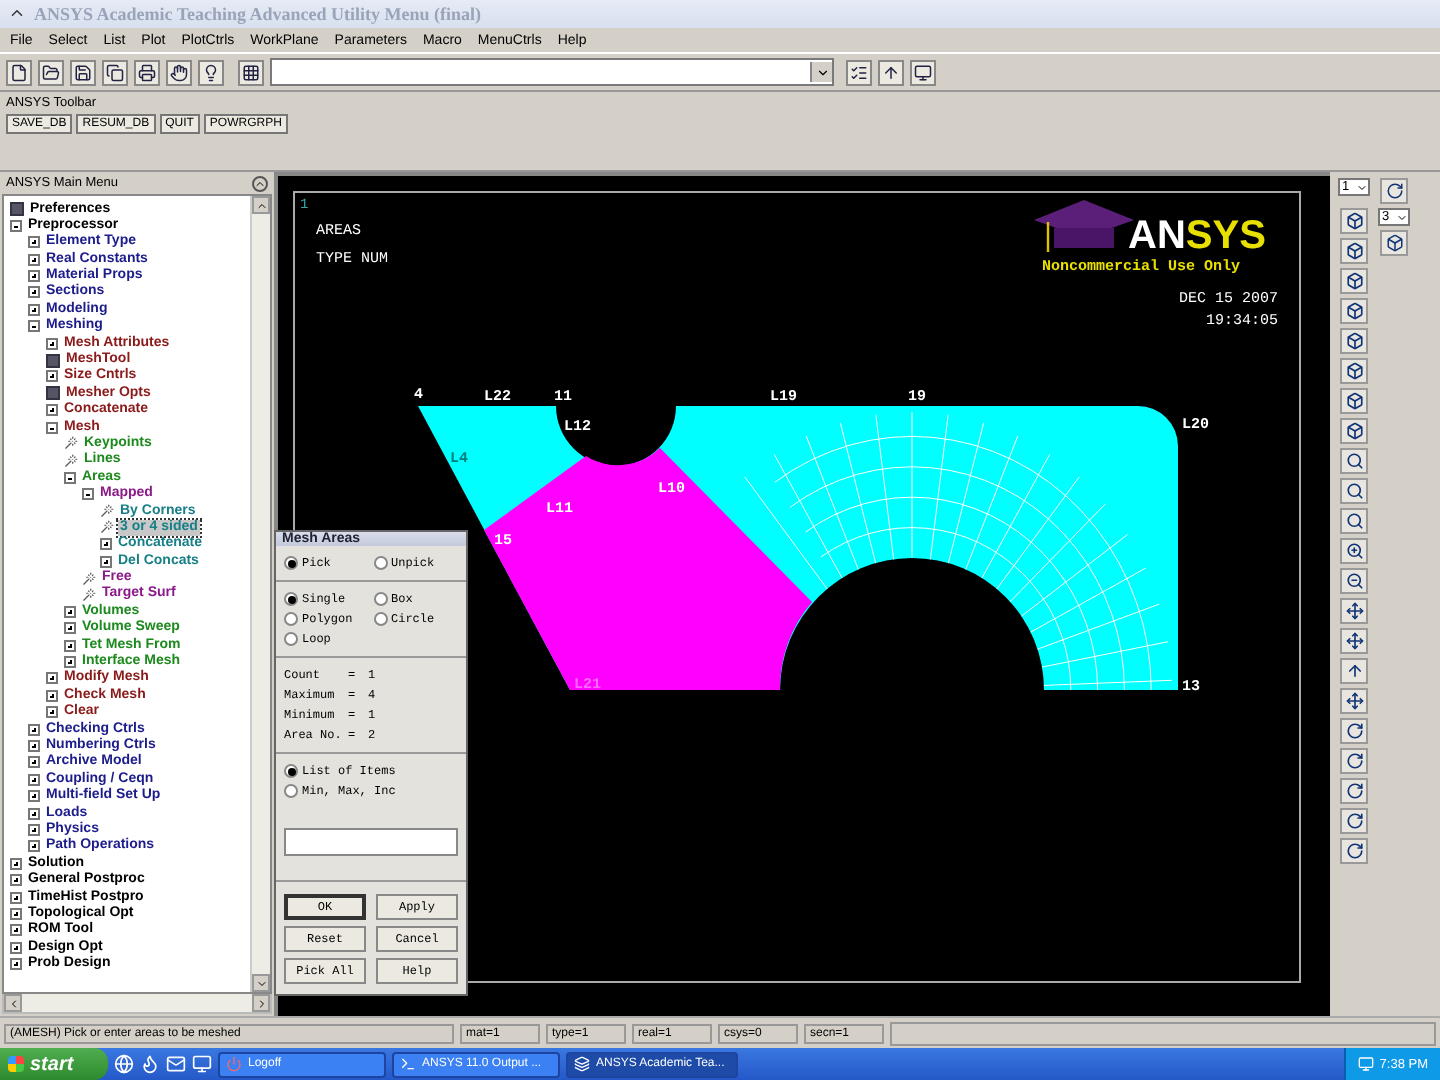 This screenshot has height=1080, width=1440. Describe the element at coordinates (1394, 243) in the screenshot. I see `view-button` at that location.